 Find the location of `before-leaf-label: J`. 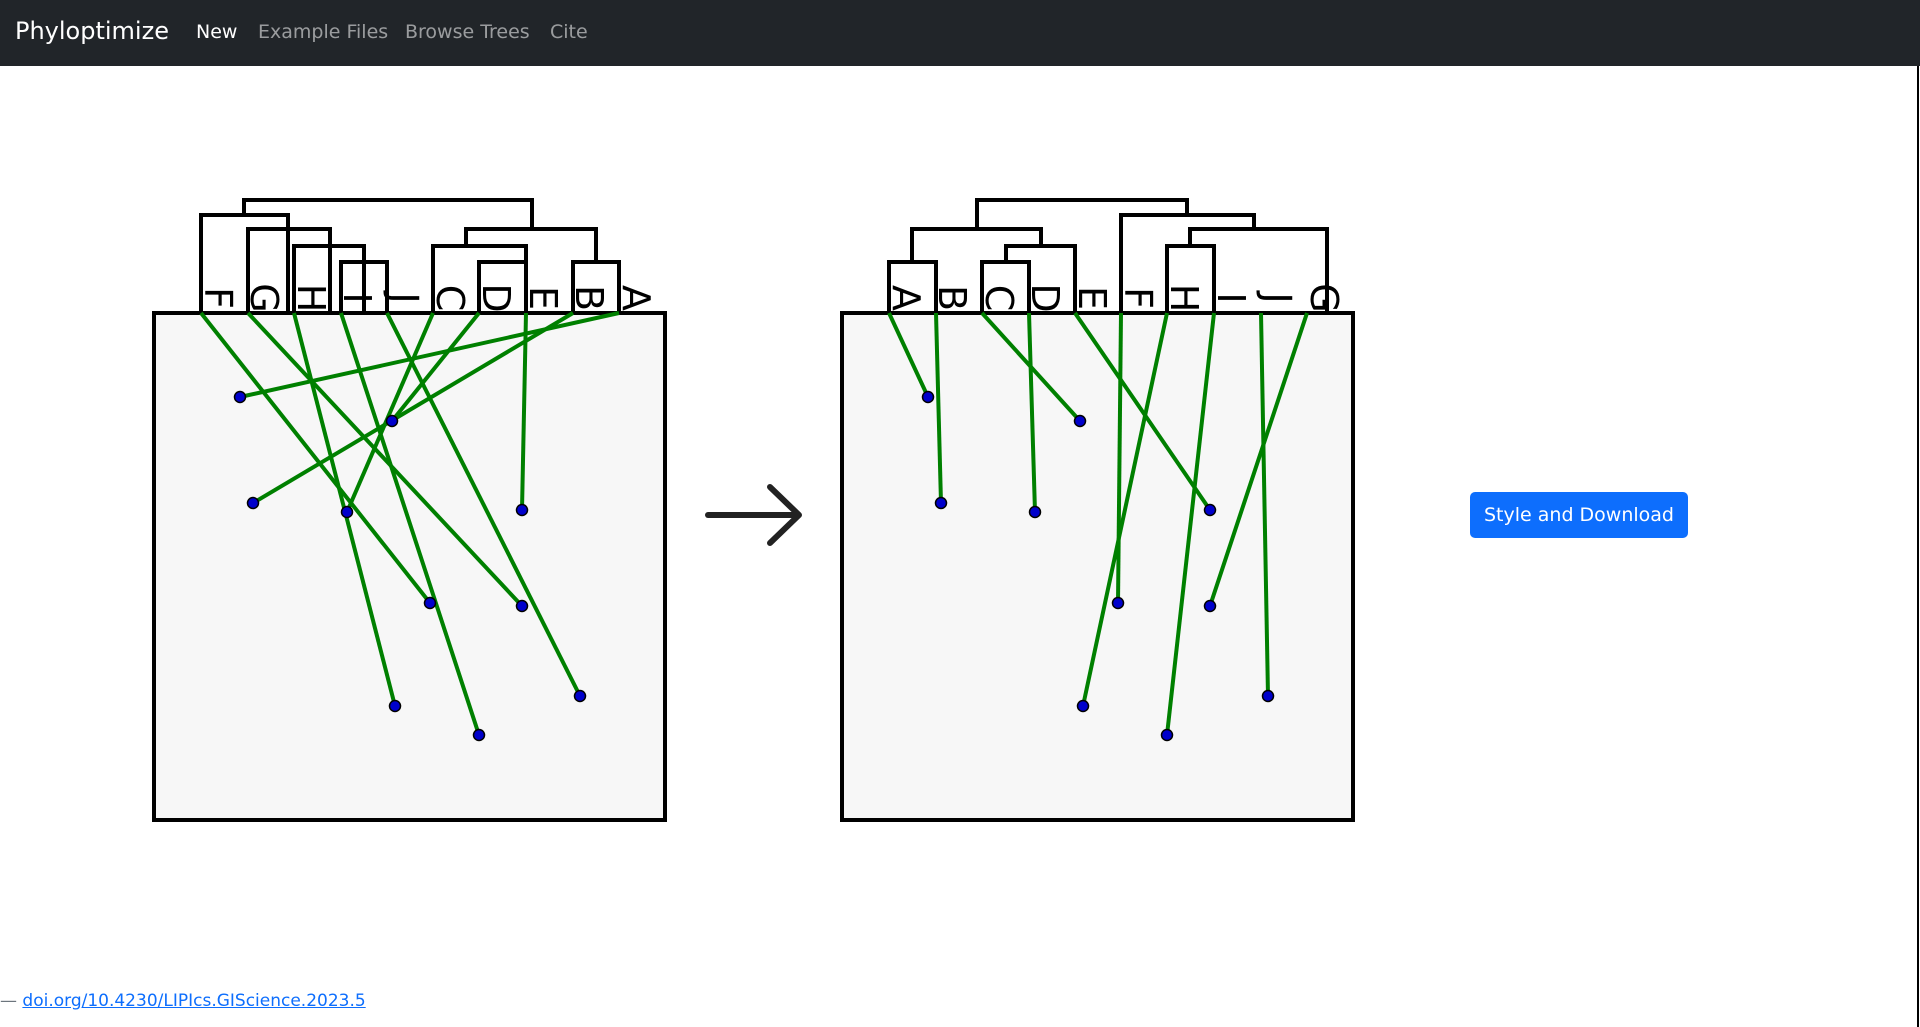

before-leaf-label: J is located at coordinates (404, 296).